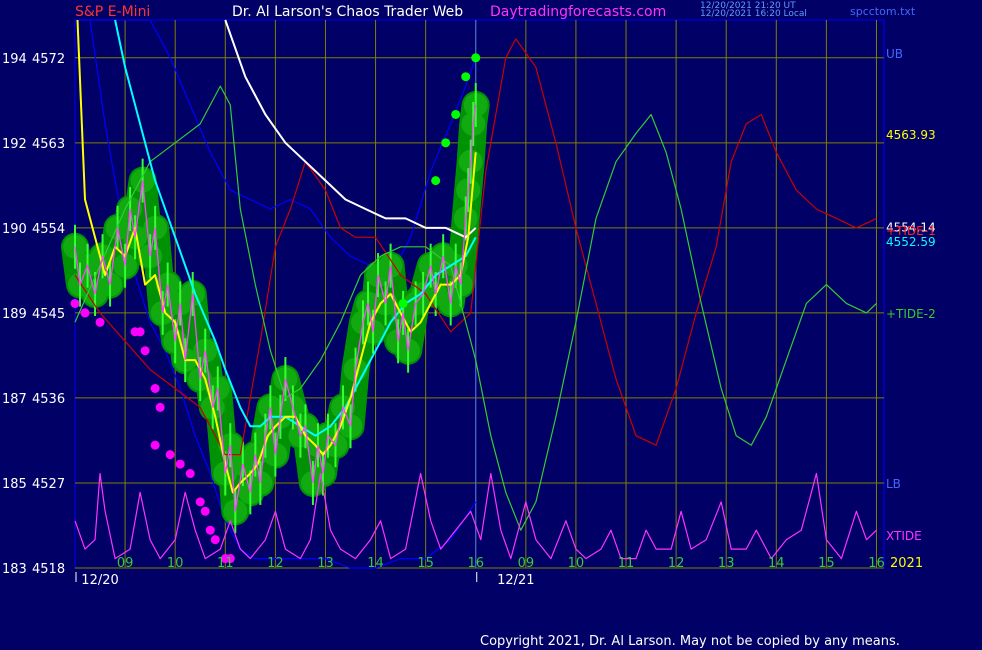  What do you see at coordinates (14, 484) in the screenshot?
I see `y-label-esp: 185` at bounding box center [14, 484].